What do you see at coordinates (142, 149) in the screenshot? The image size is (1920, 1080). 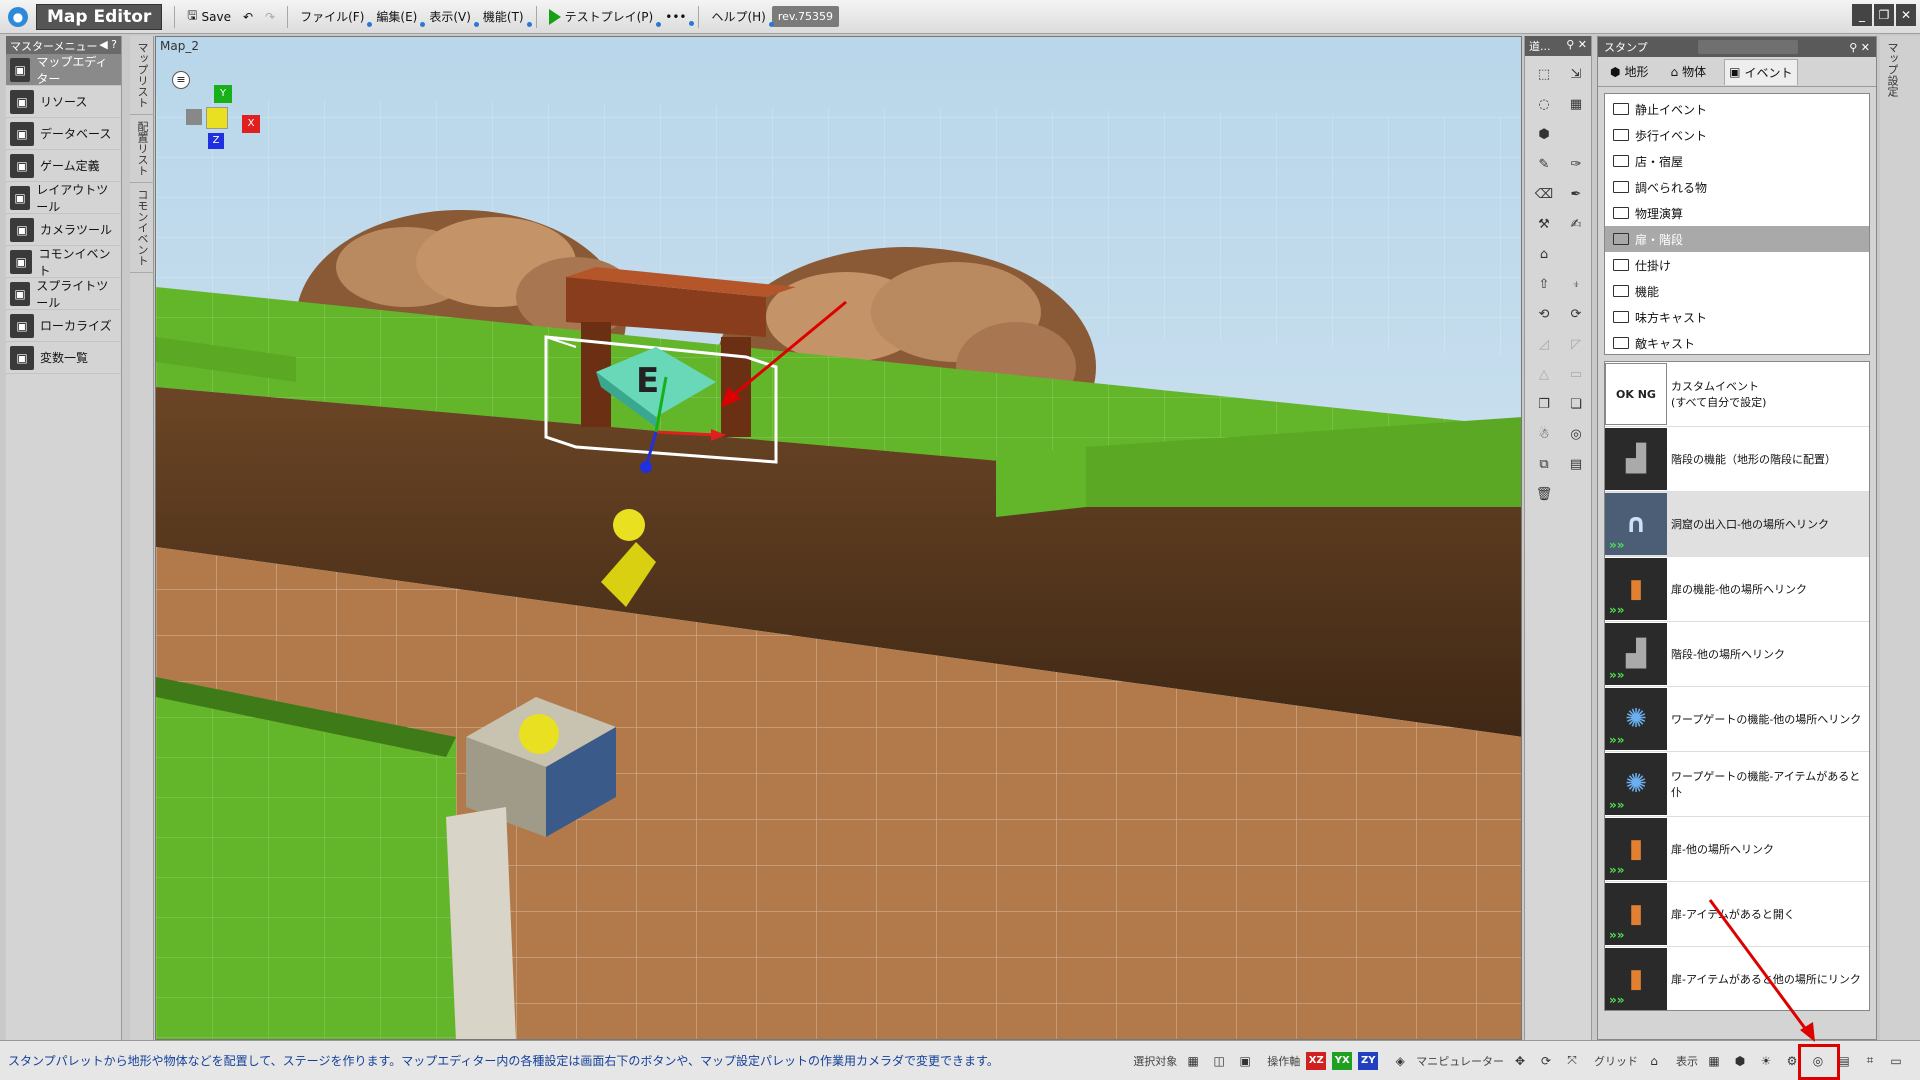 I see `tab-placement-list: 配置リスト` at bounding box center [142, 149].